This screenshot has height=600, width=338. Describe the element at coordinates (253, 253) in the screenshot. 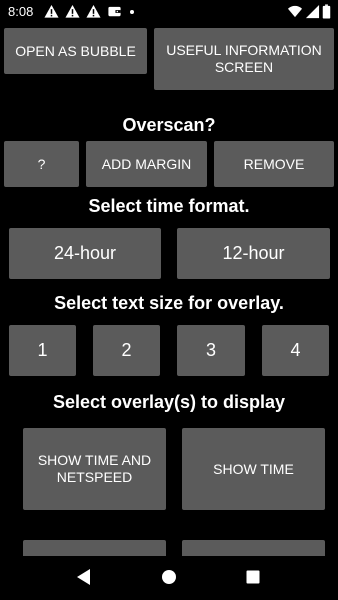

I see `time-12-hour-button: 12-hour` at that location.